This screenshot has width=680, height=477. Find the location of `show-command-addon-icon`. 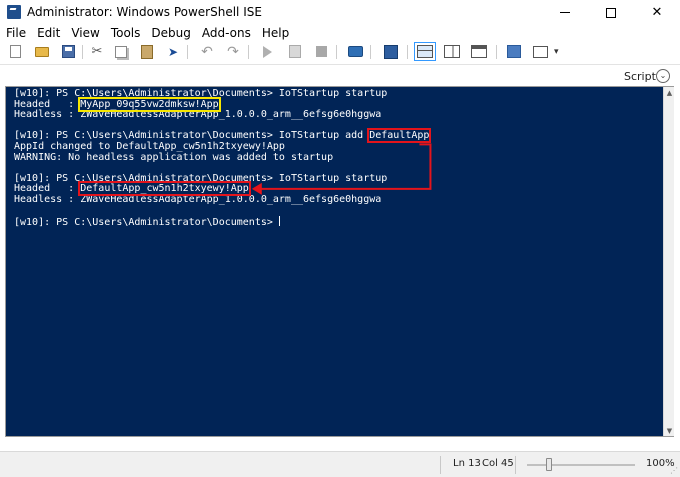

show-command-addon-icon is located at coordinates (540, 51).